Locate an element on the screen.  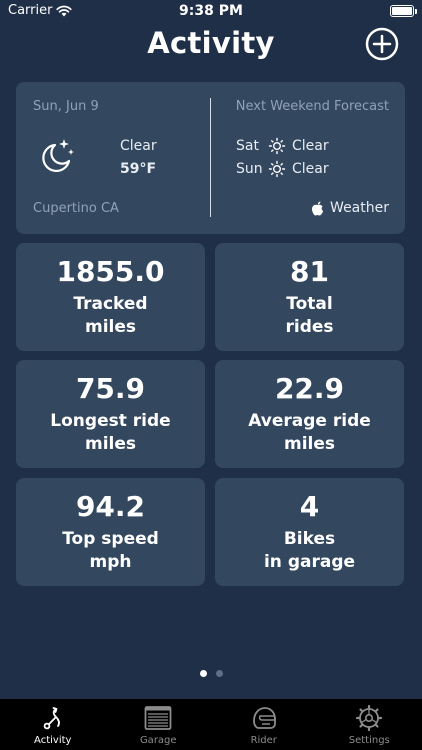
tab-settings: Settings is located at coordinates (369, 724).